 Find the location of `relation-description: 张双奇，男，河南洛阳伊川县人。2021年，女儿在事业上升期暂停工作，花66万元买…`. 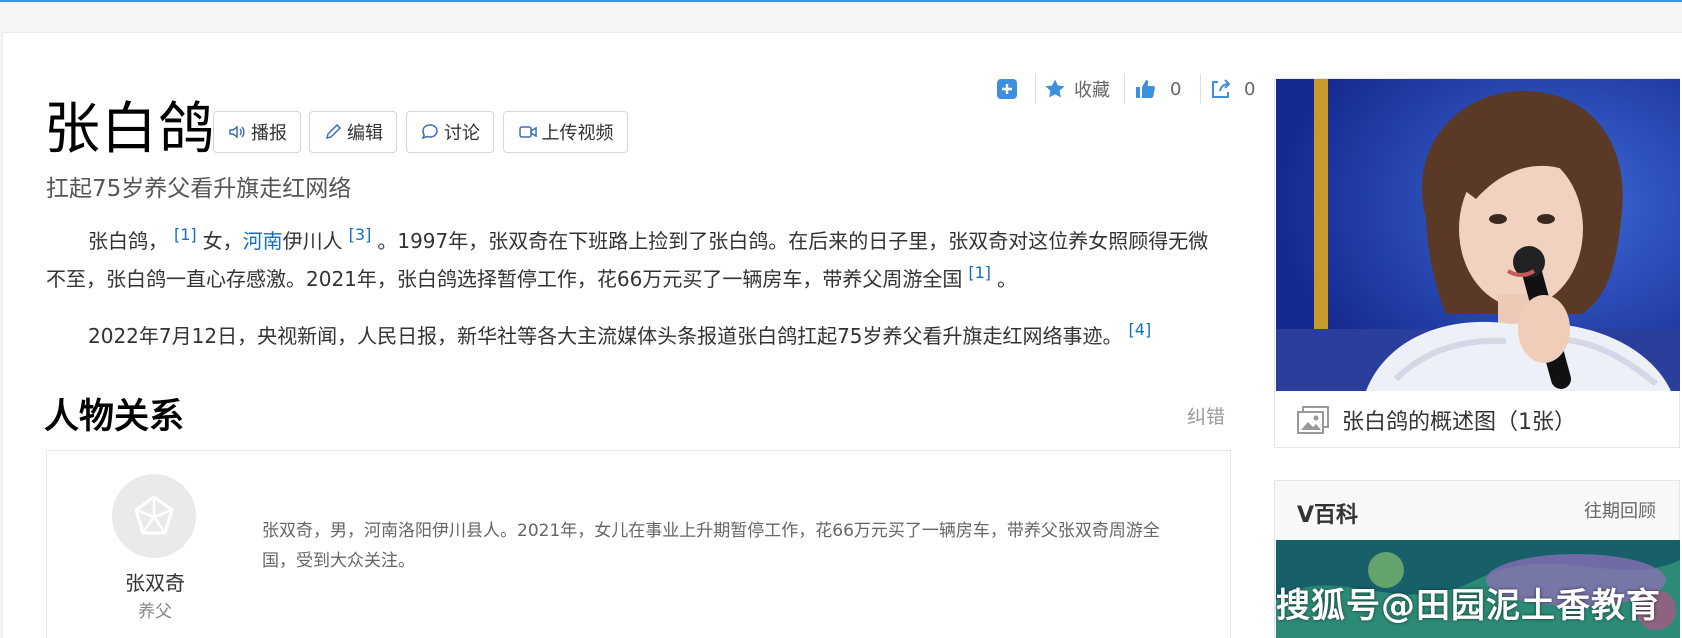

relation-description: 张双奇，男，河南洛阳伊川县人。2021年，女儿在事业上升期暂停工作，花66万元买… is located at coordinates (711, 546).